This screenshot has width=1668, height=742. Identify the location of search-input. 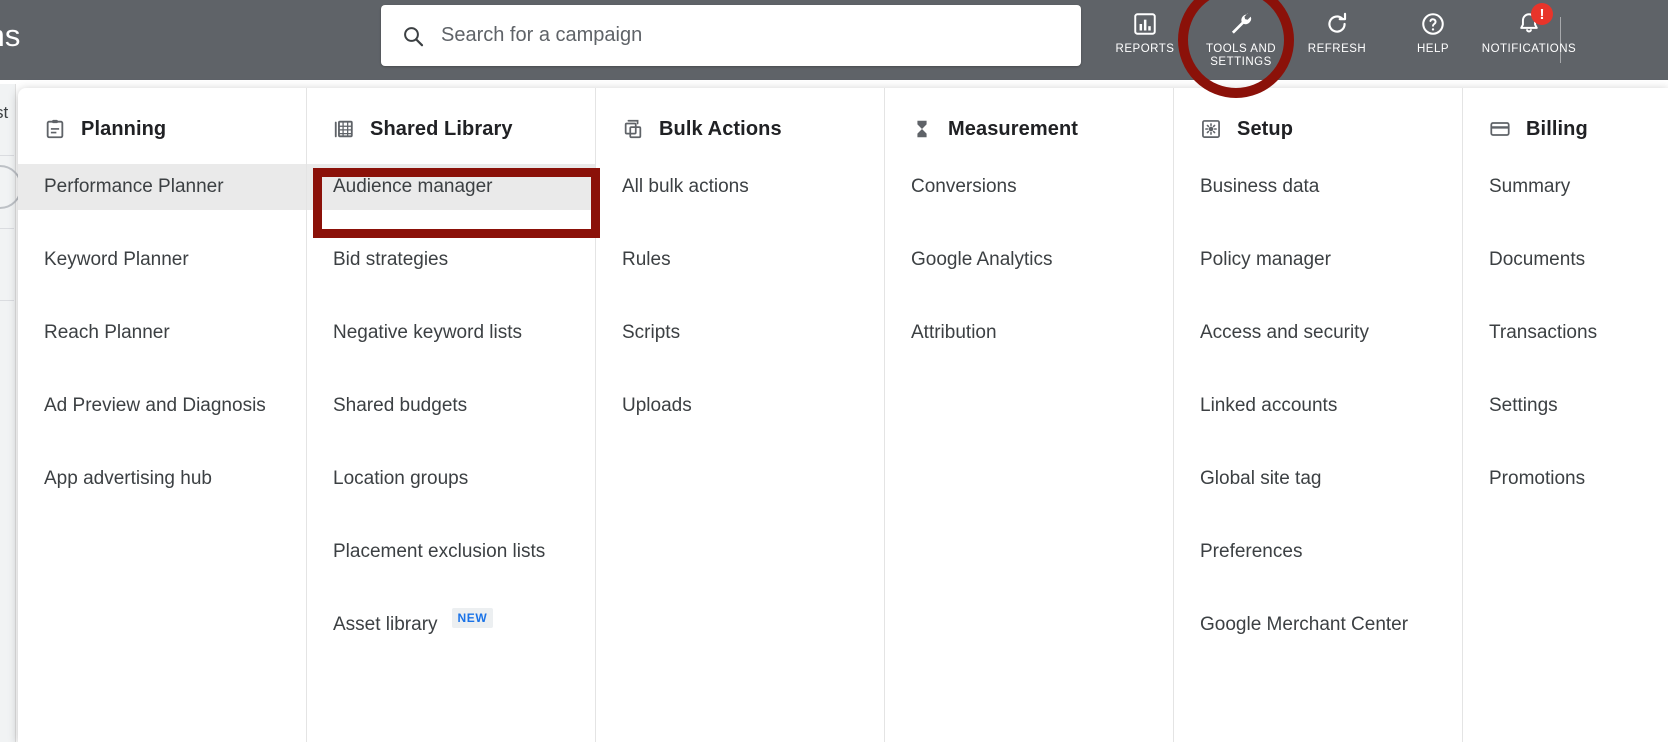
(741, 35).